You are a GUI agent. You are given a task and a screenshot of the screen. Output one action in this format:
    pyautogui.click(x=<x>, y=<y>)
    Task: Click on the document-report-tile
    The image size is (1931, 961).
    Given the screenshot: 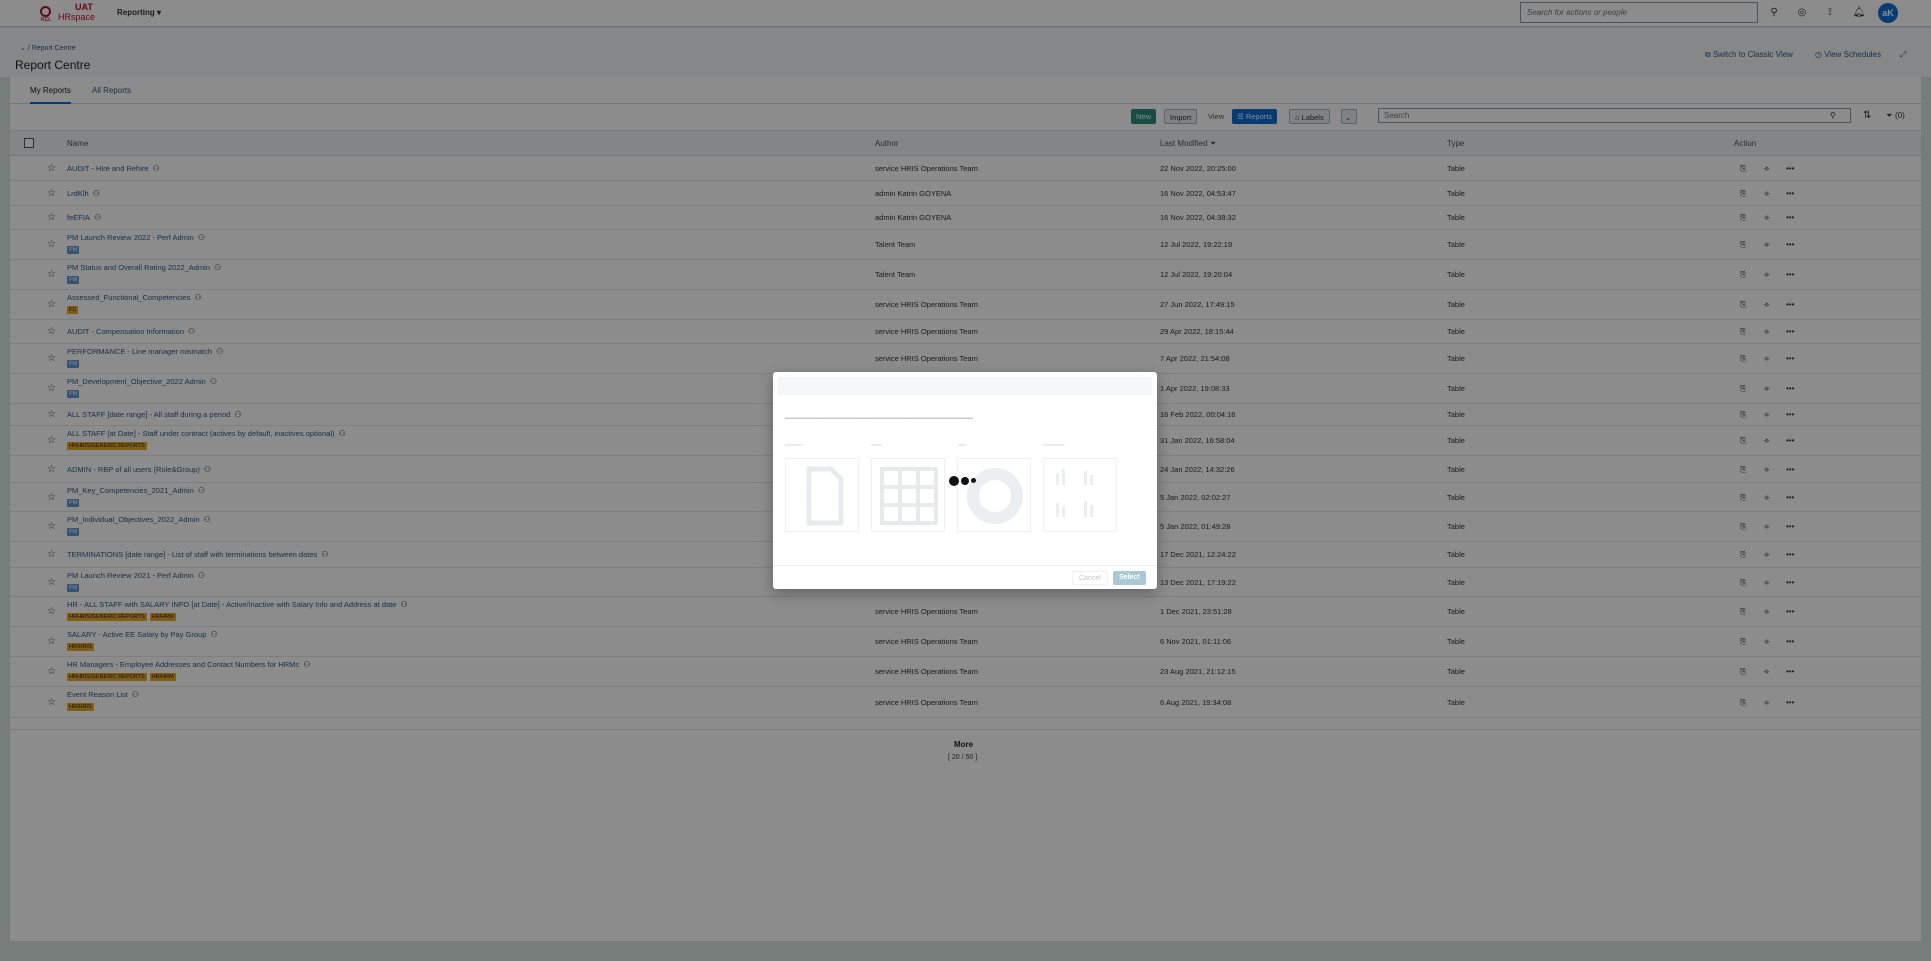 What is the action you would take?
    pyautogui.click(x=822, y=495)
    